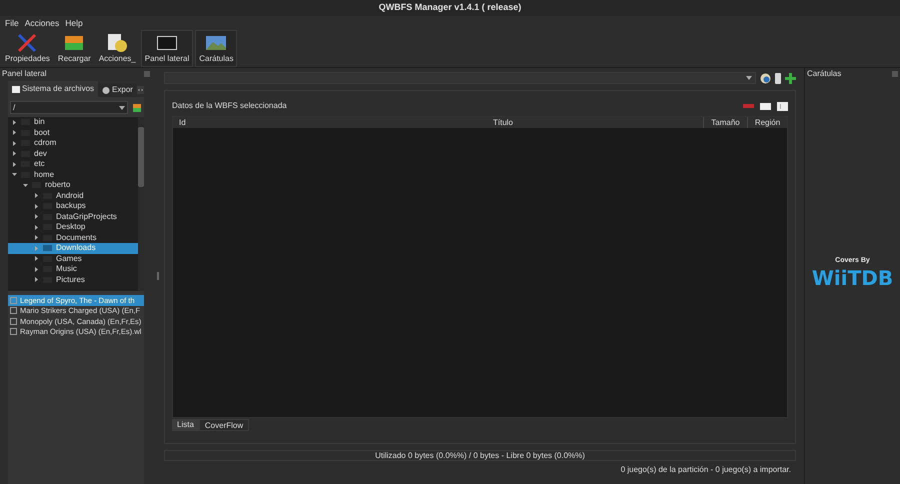 The image size is (900, 484). What do you see at coordinates (73, 217) in the screenshot?
I see `tree-item: DataGripProjects` at bounding box center [73, 217].